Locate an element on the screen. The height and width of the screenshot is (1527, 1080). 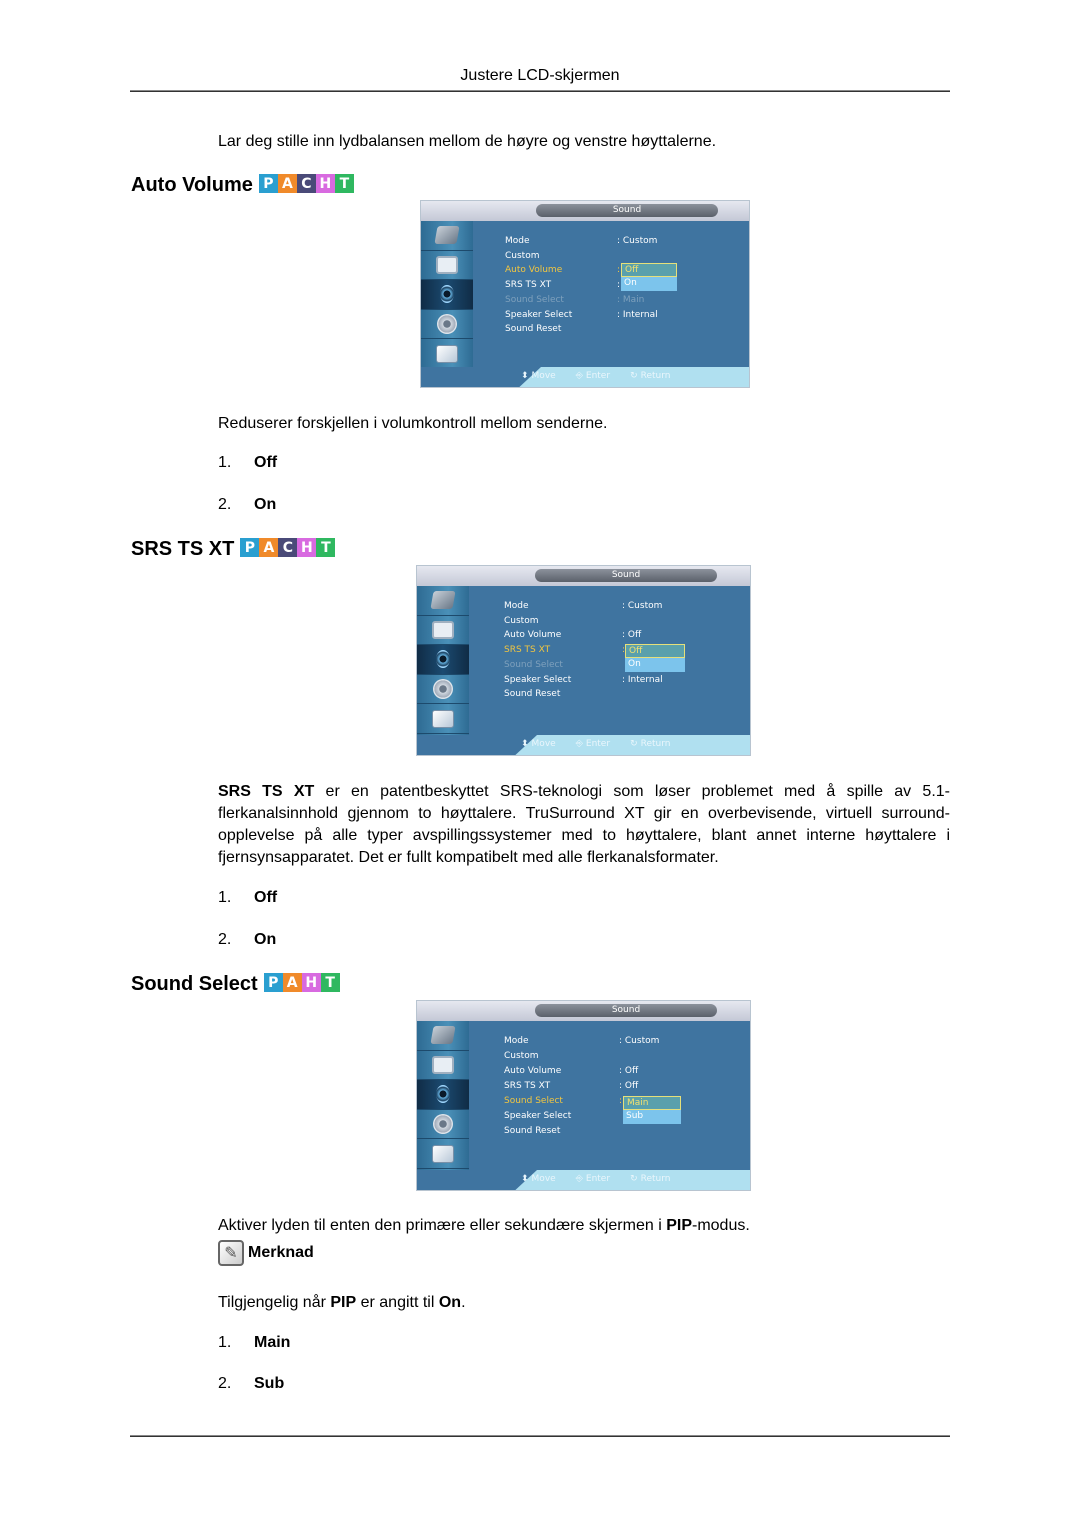
section-heading: Sound Select is located at coordinates (194, 984).